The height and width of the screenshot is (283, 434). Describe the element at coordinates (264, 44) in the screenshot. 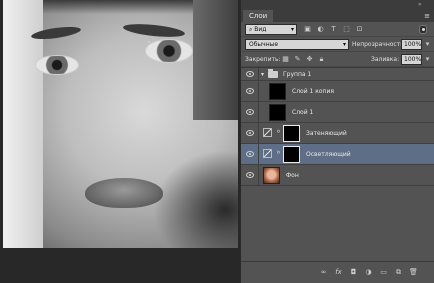

I see `blend-mode-value: Обычные` at that location.